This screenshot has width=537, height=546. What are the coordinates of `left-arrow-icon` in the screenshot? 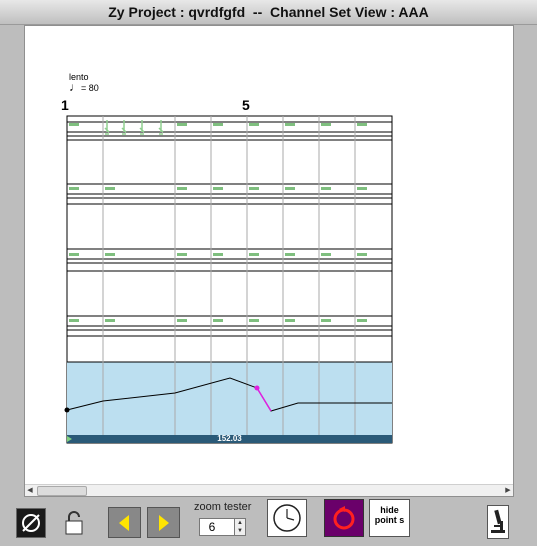 It's located at (124, 523).